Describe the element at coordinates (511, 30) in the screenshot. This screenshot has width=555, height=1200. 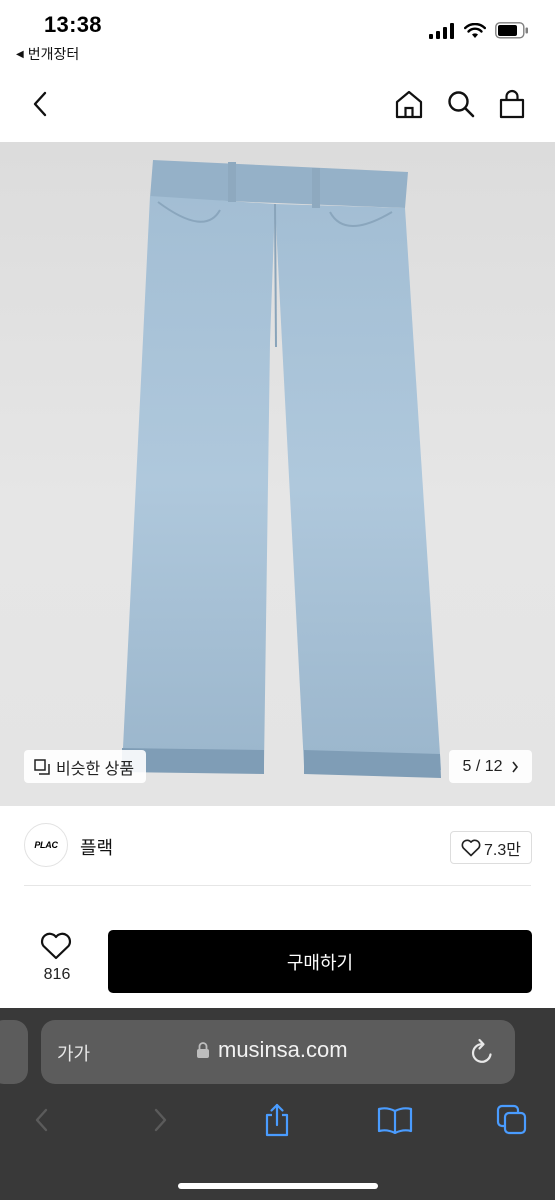
I see `battery-icon` at that location.